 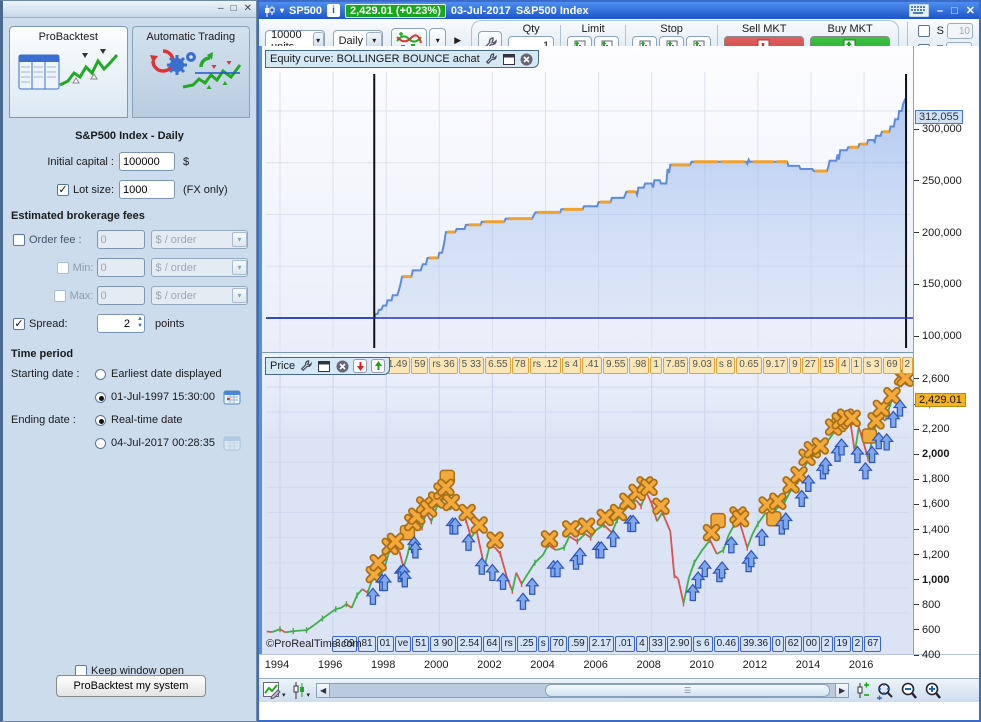 What do you see at coordinates (100, 443) in the screenshot?
I see `ending-date-radio` at bounding box center [100, 443].